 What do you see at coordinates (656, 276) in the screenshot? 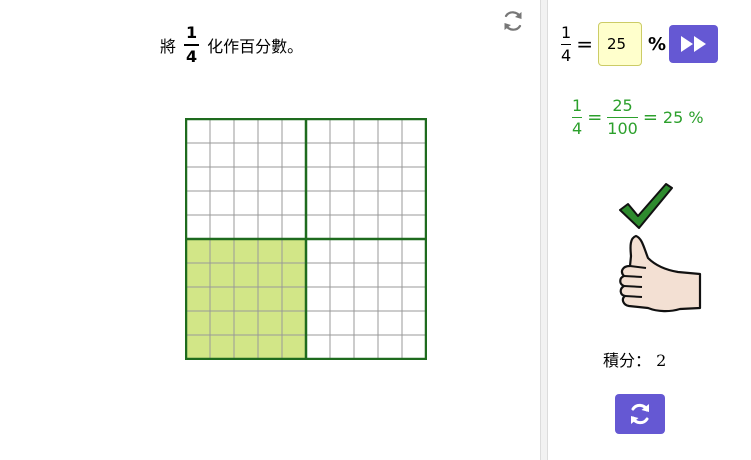
I see `thumbs-up-icon` at bounding box center [656, 276].